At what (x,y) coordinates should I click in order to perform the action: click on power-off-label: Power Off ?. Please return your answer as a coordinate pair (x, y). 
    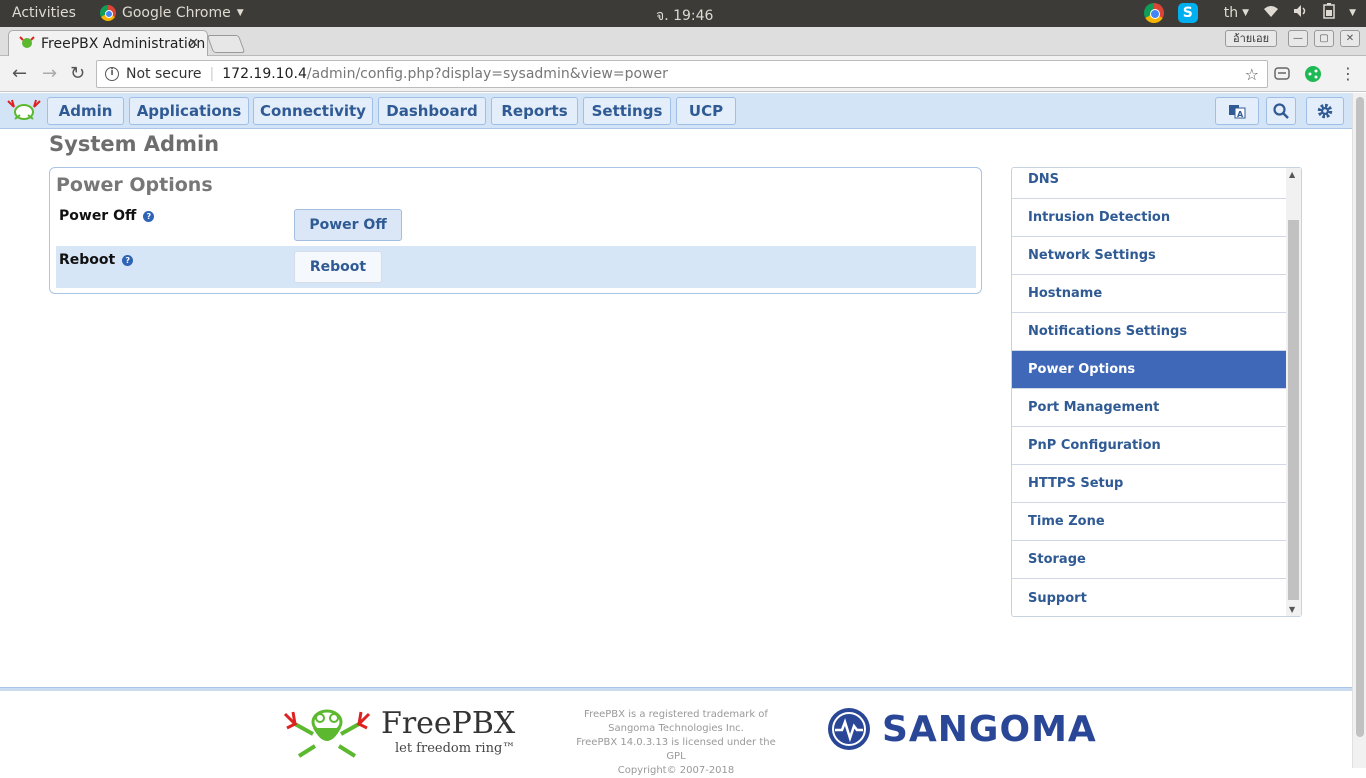
    Looking at the image, I should click on (107, 216).